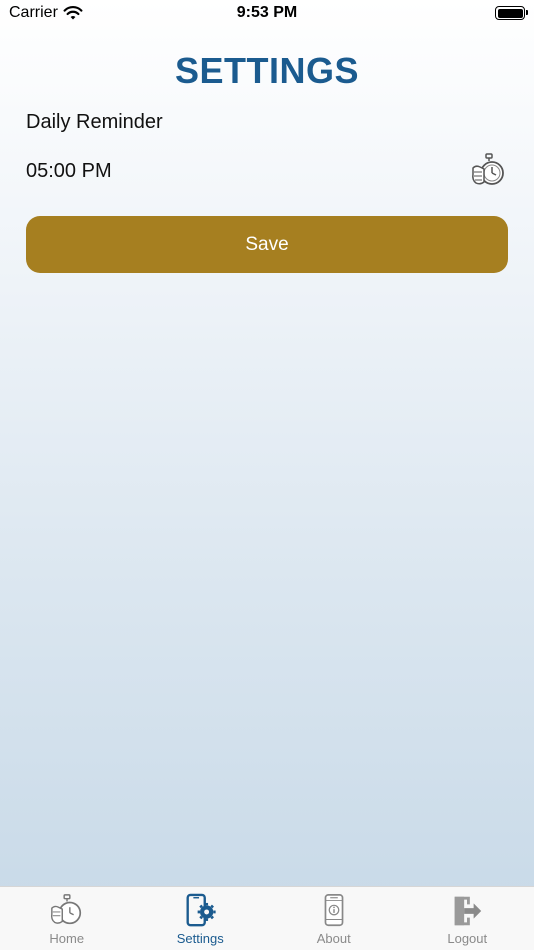 The height and width of the screenshot is (950, 534). I want to click on tab-logout-label: Logout, so click(467, 938).